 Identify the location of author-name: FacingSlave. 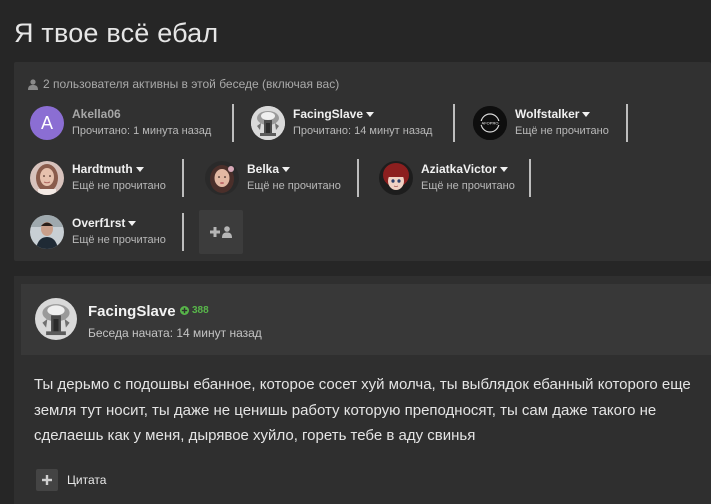
(132, 311).